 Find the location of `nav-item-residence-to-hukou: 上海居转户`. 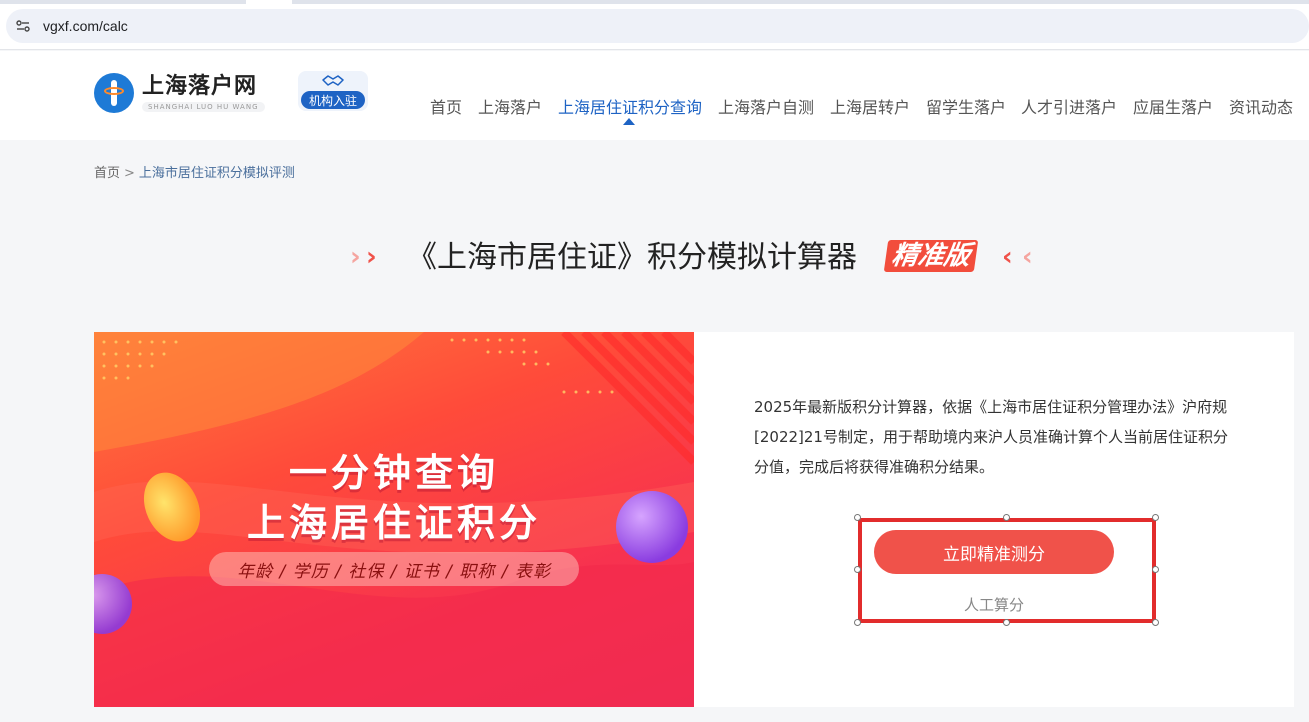

nav-item-residence-to-hukou: 上海居转户 is located at coordinates (870, 106).